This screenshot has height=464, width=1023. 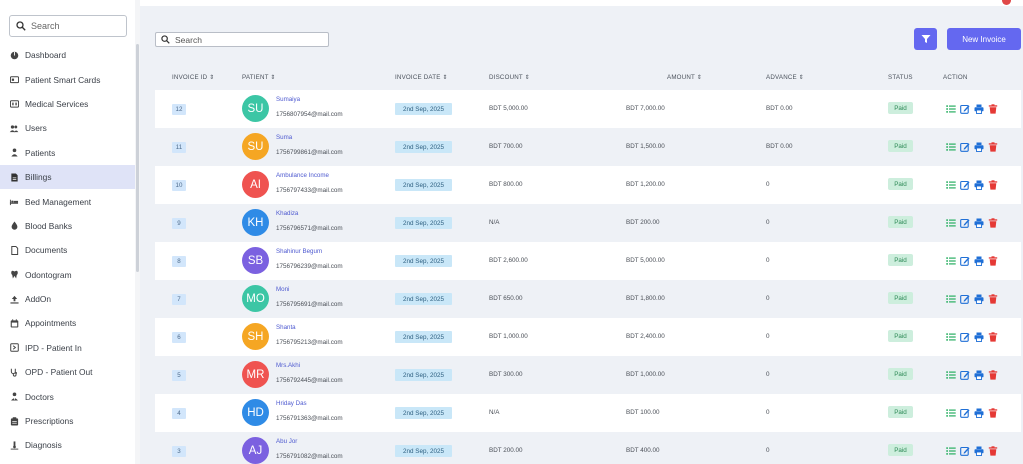 What do you see at coordinates (288, 99) in the screenshot?
I see `patient-name-link: Sumaiya` at bounding box center [288, 99].